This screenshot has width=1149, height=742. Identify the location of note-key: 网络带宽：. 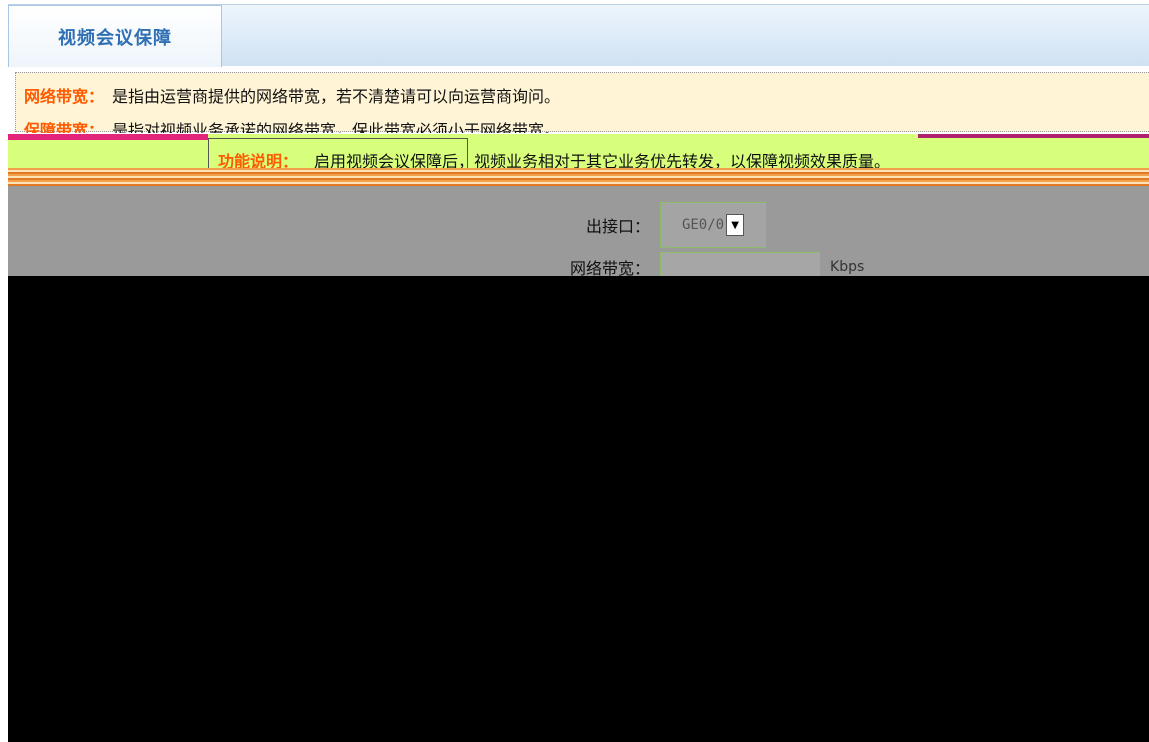
(64, 96).